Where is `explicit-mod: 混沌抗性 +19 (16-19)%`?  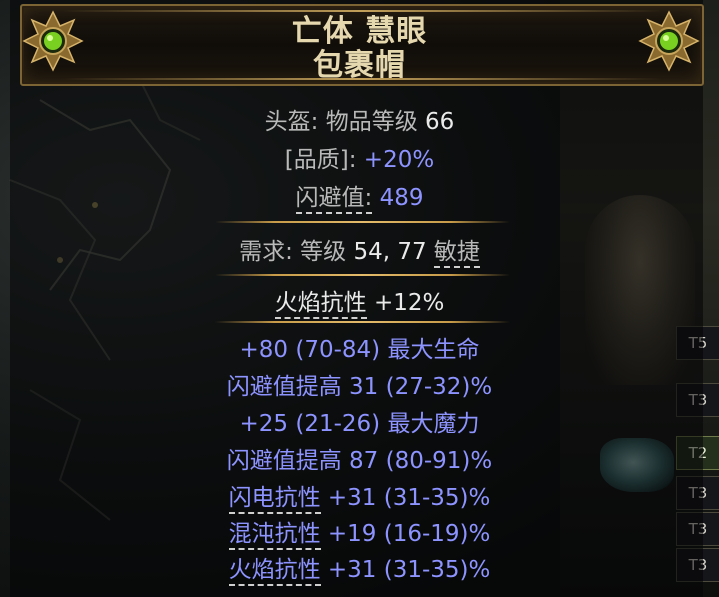 explicit-mod: 混沌抗性 +19 (16-19)% is located at coordinates (359, 532).